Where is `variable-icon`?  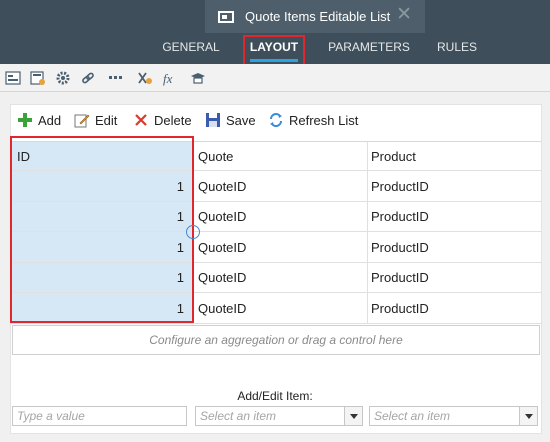
variable-icon is located at coordinates (145, 78).